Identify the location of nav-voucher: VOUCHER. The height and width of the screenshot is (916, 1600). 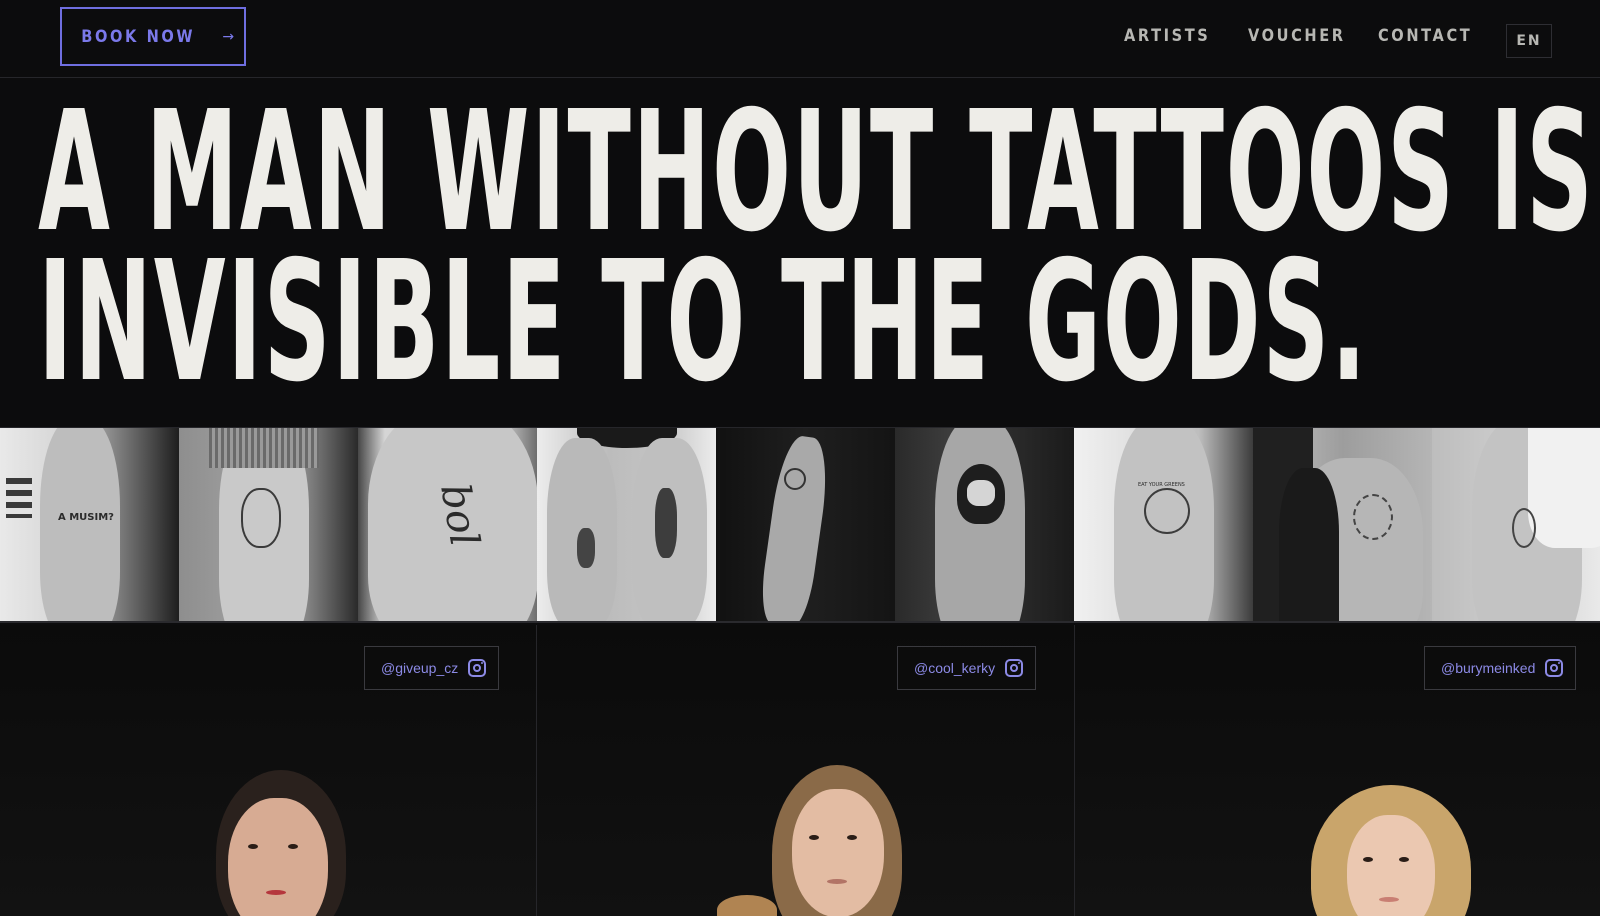
(1297, 36).